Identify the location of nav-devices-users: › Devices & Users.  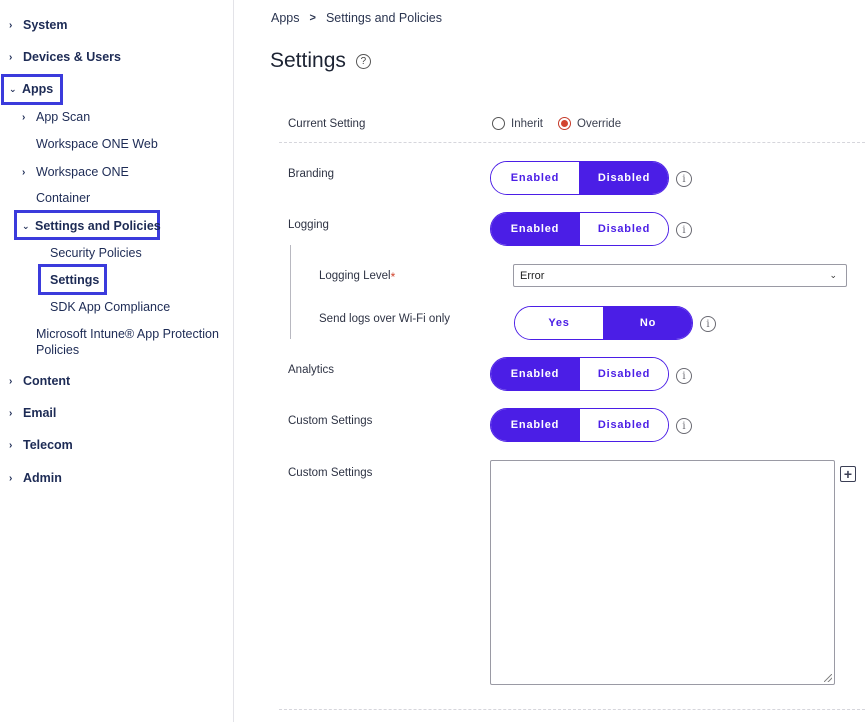
(65, 57).